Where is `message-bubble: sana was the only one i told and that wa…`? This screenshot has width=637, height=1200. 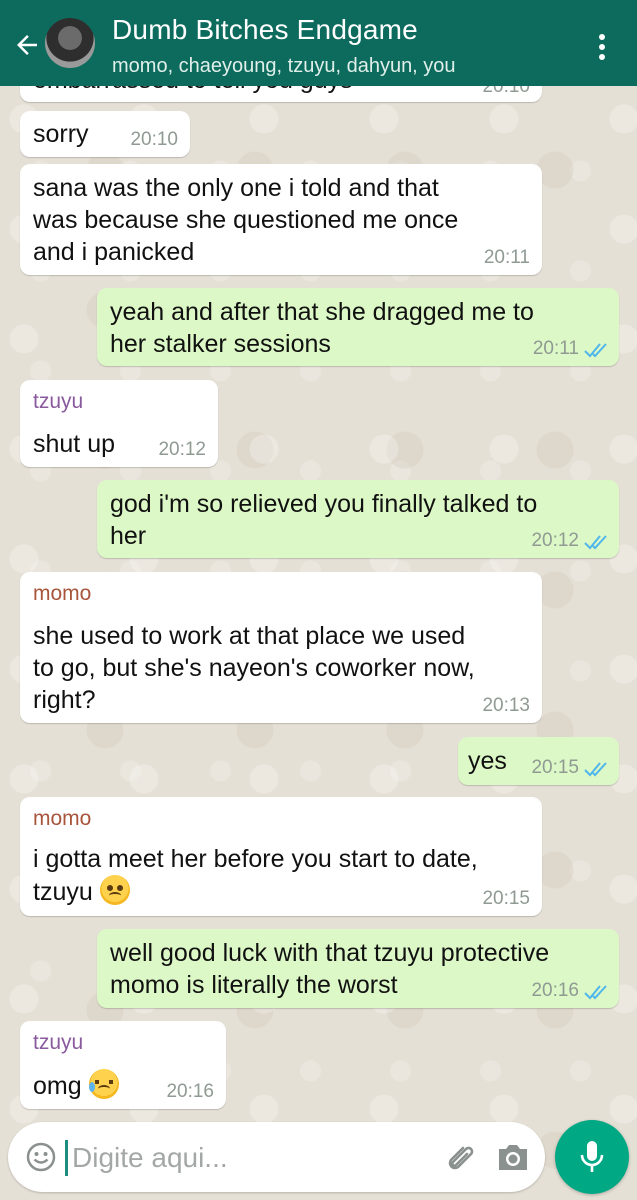 message-bubble: sana was the only one i told and that wa… is located at coordinates (281, 219).